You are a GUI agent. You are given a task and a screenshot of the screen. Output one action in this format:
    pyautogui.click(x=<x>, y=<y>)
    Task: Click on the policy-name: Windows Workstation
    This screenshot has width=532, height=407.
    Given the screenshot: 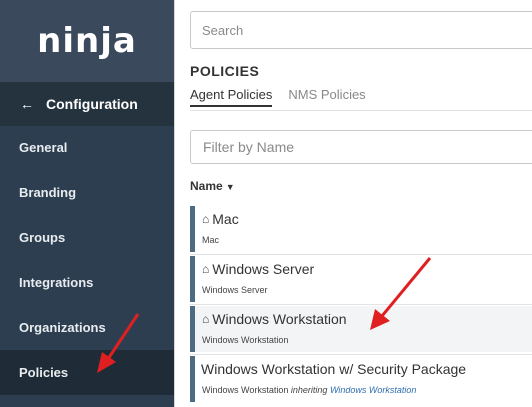 What is the action you would take?
    pyautogui.click(x=279, y=319)
    